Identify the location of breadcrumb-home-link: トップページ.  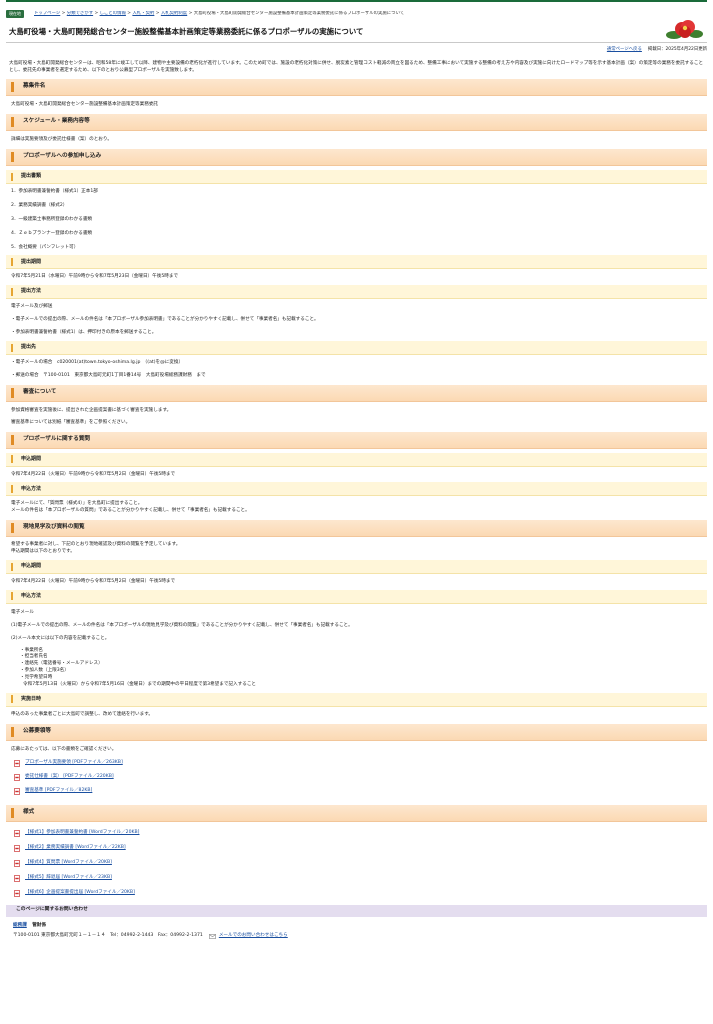
(47, 13).